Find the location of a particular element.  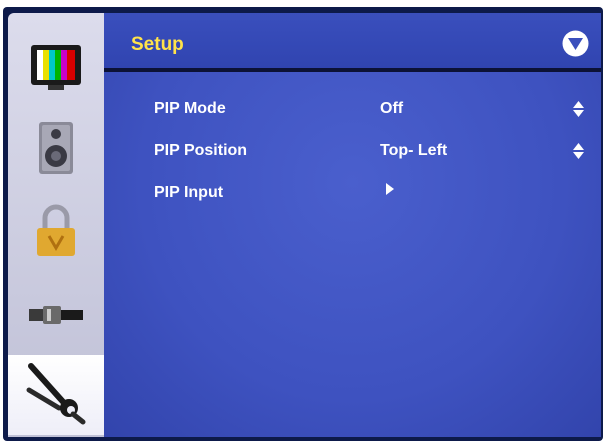

sidebar-item-picture is located at coordinates (56, 70).